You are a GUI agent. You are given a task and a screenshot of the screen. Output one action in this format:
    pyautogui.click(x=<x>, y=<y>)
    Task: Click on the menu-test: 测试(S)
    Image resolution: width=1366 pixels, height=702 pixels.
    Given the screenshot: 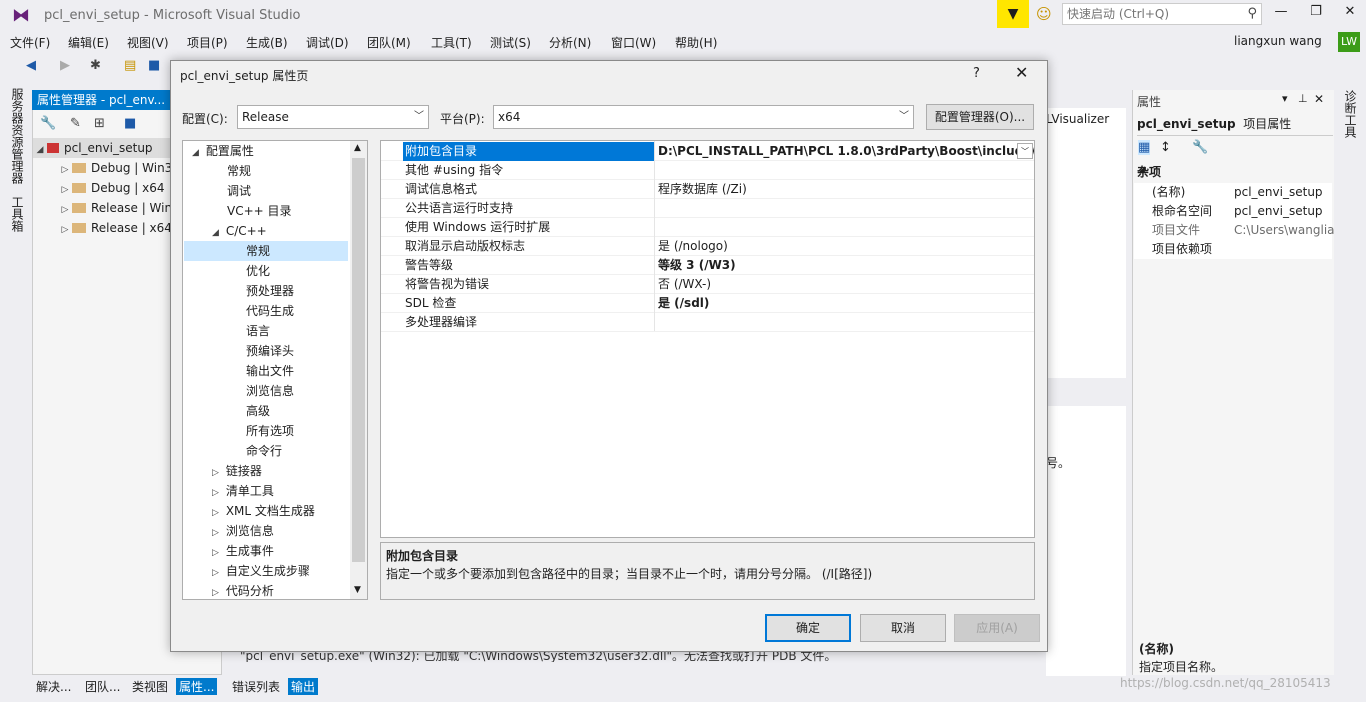 What is the action you would take?
    pyautogui.click(x=510, y=42)
    